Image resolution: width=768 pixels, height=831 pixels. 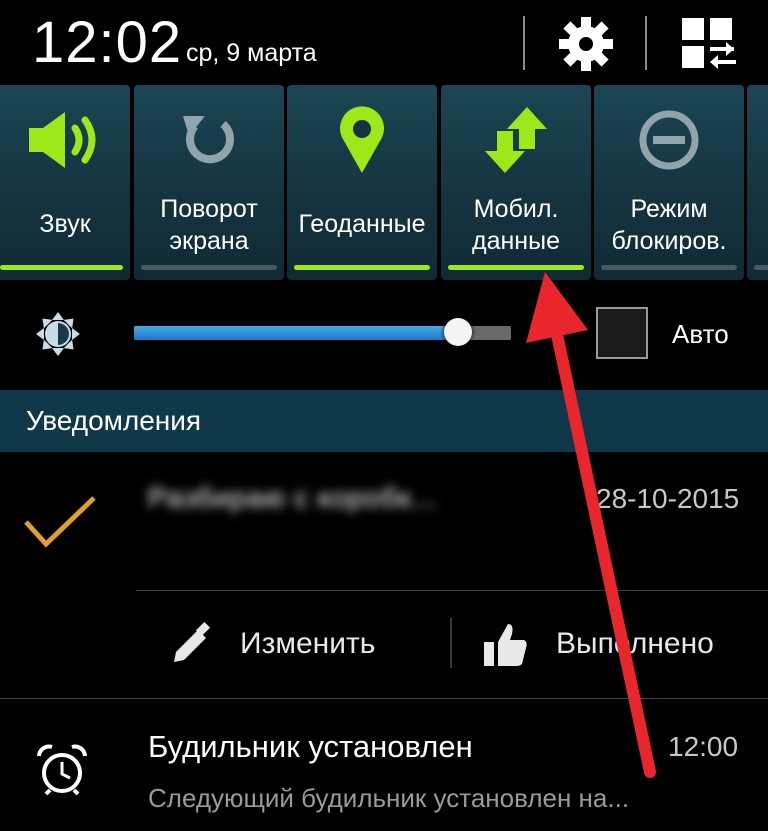 I want to click on brightness-slider-thumb, so click(x=458, y=332).